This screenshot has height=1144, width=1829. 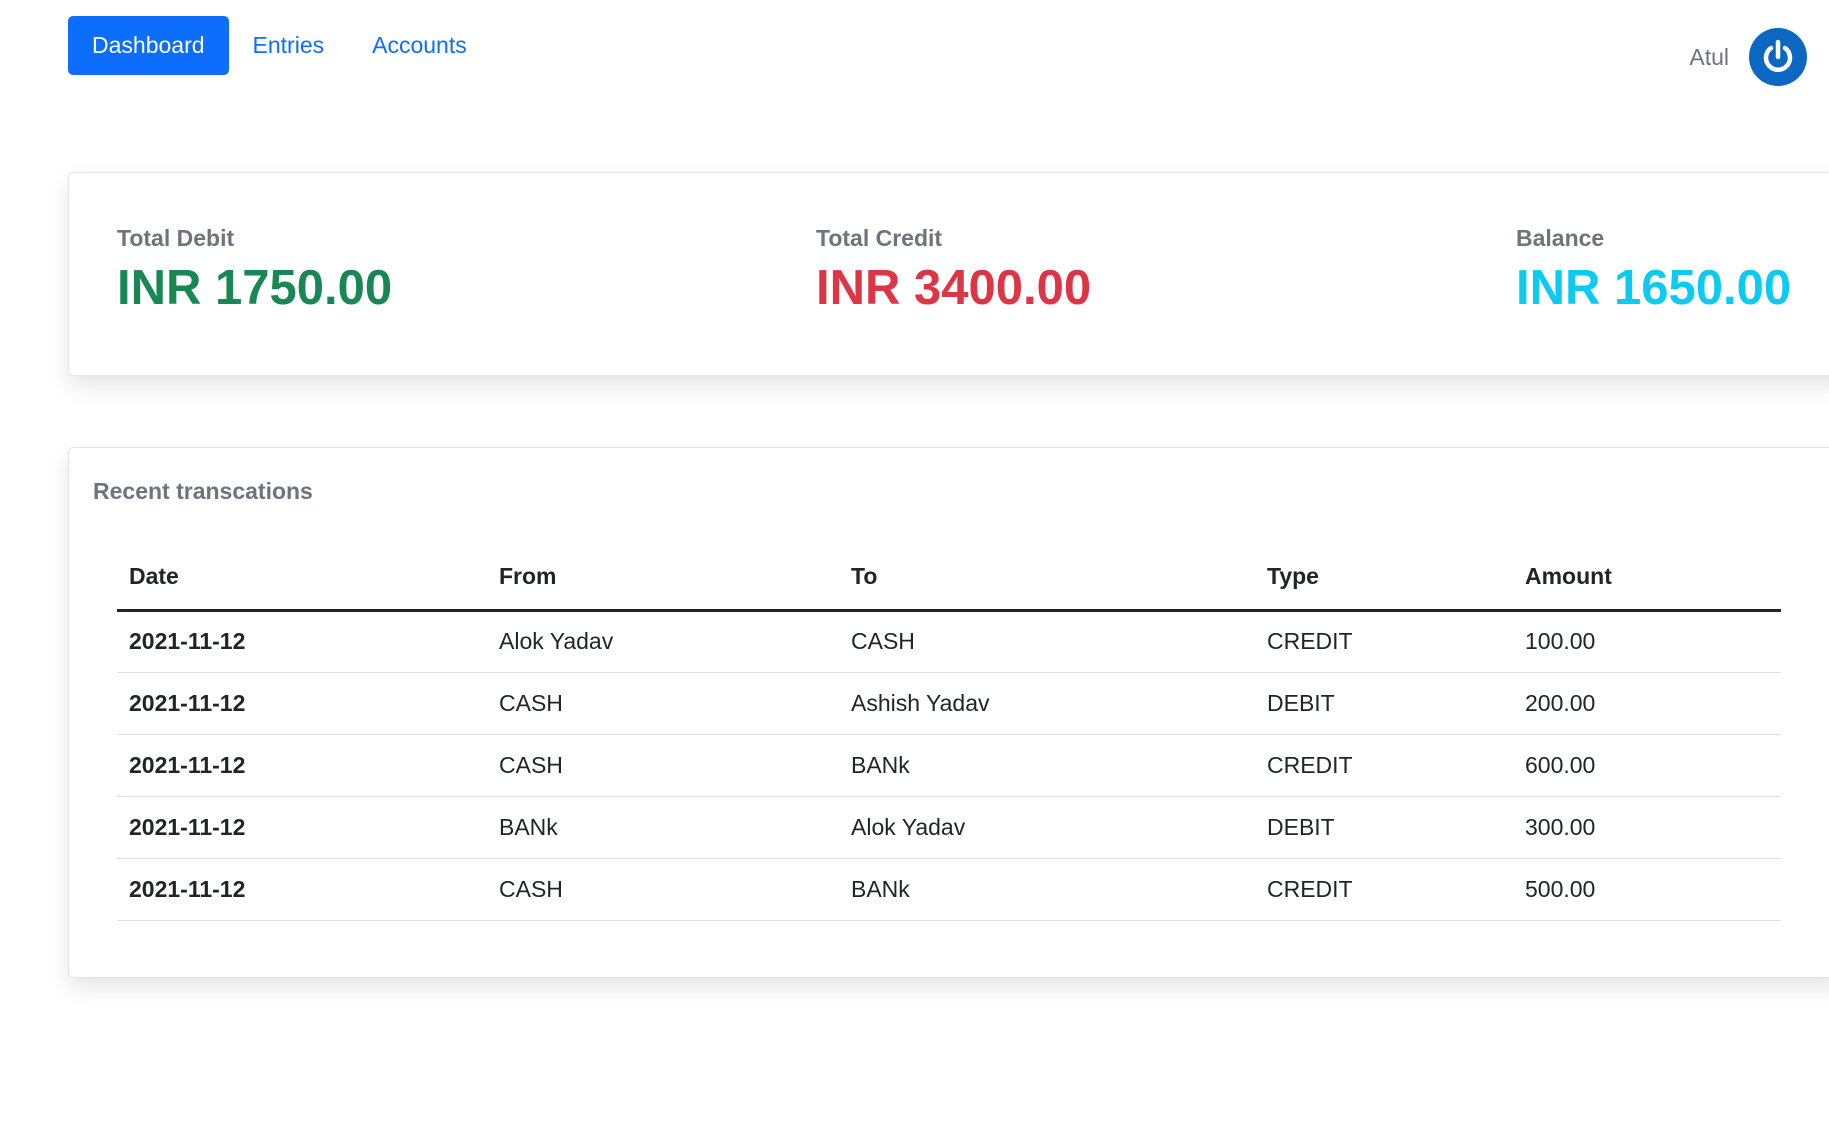 What do you see at coordinates (148, 45) in the screenshot?
I see `nav-item-dashboard: Dashboard` at bounding box center [148, 45].